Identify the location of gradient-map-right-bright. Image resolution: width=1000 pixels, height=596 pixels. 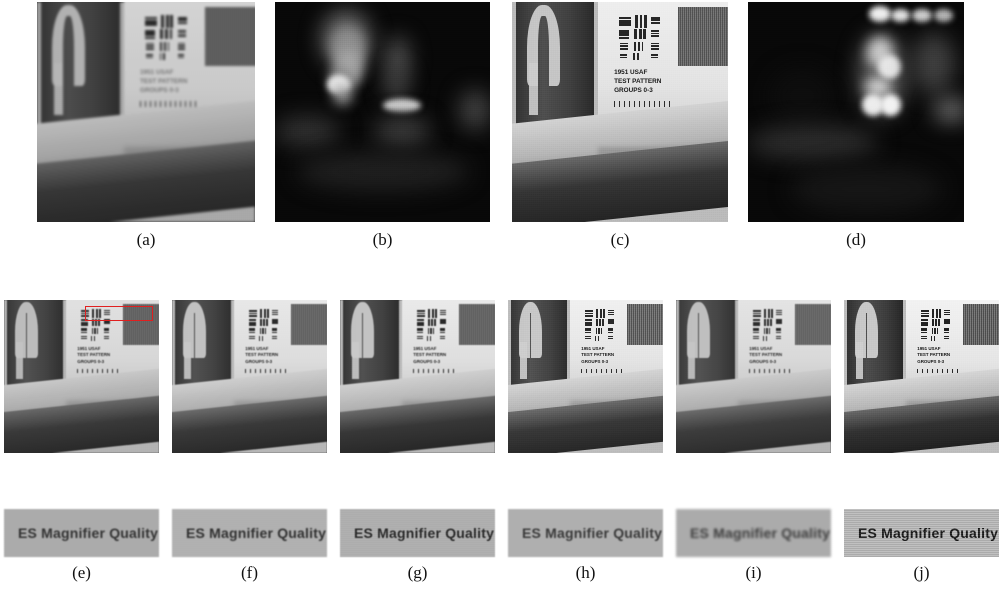
(856, 112).